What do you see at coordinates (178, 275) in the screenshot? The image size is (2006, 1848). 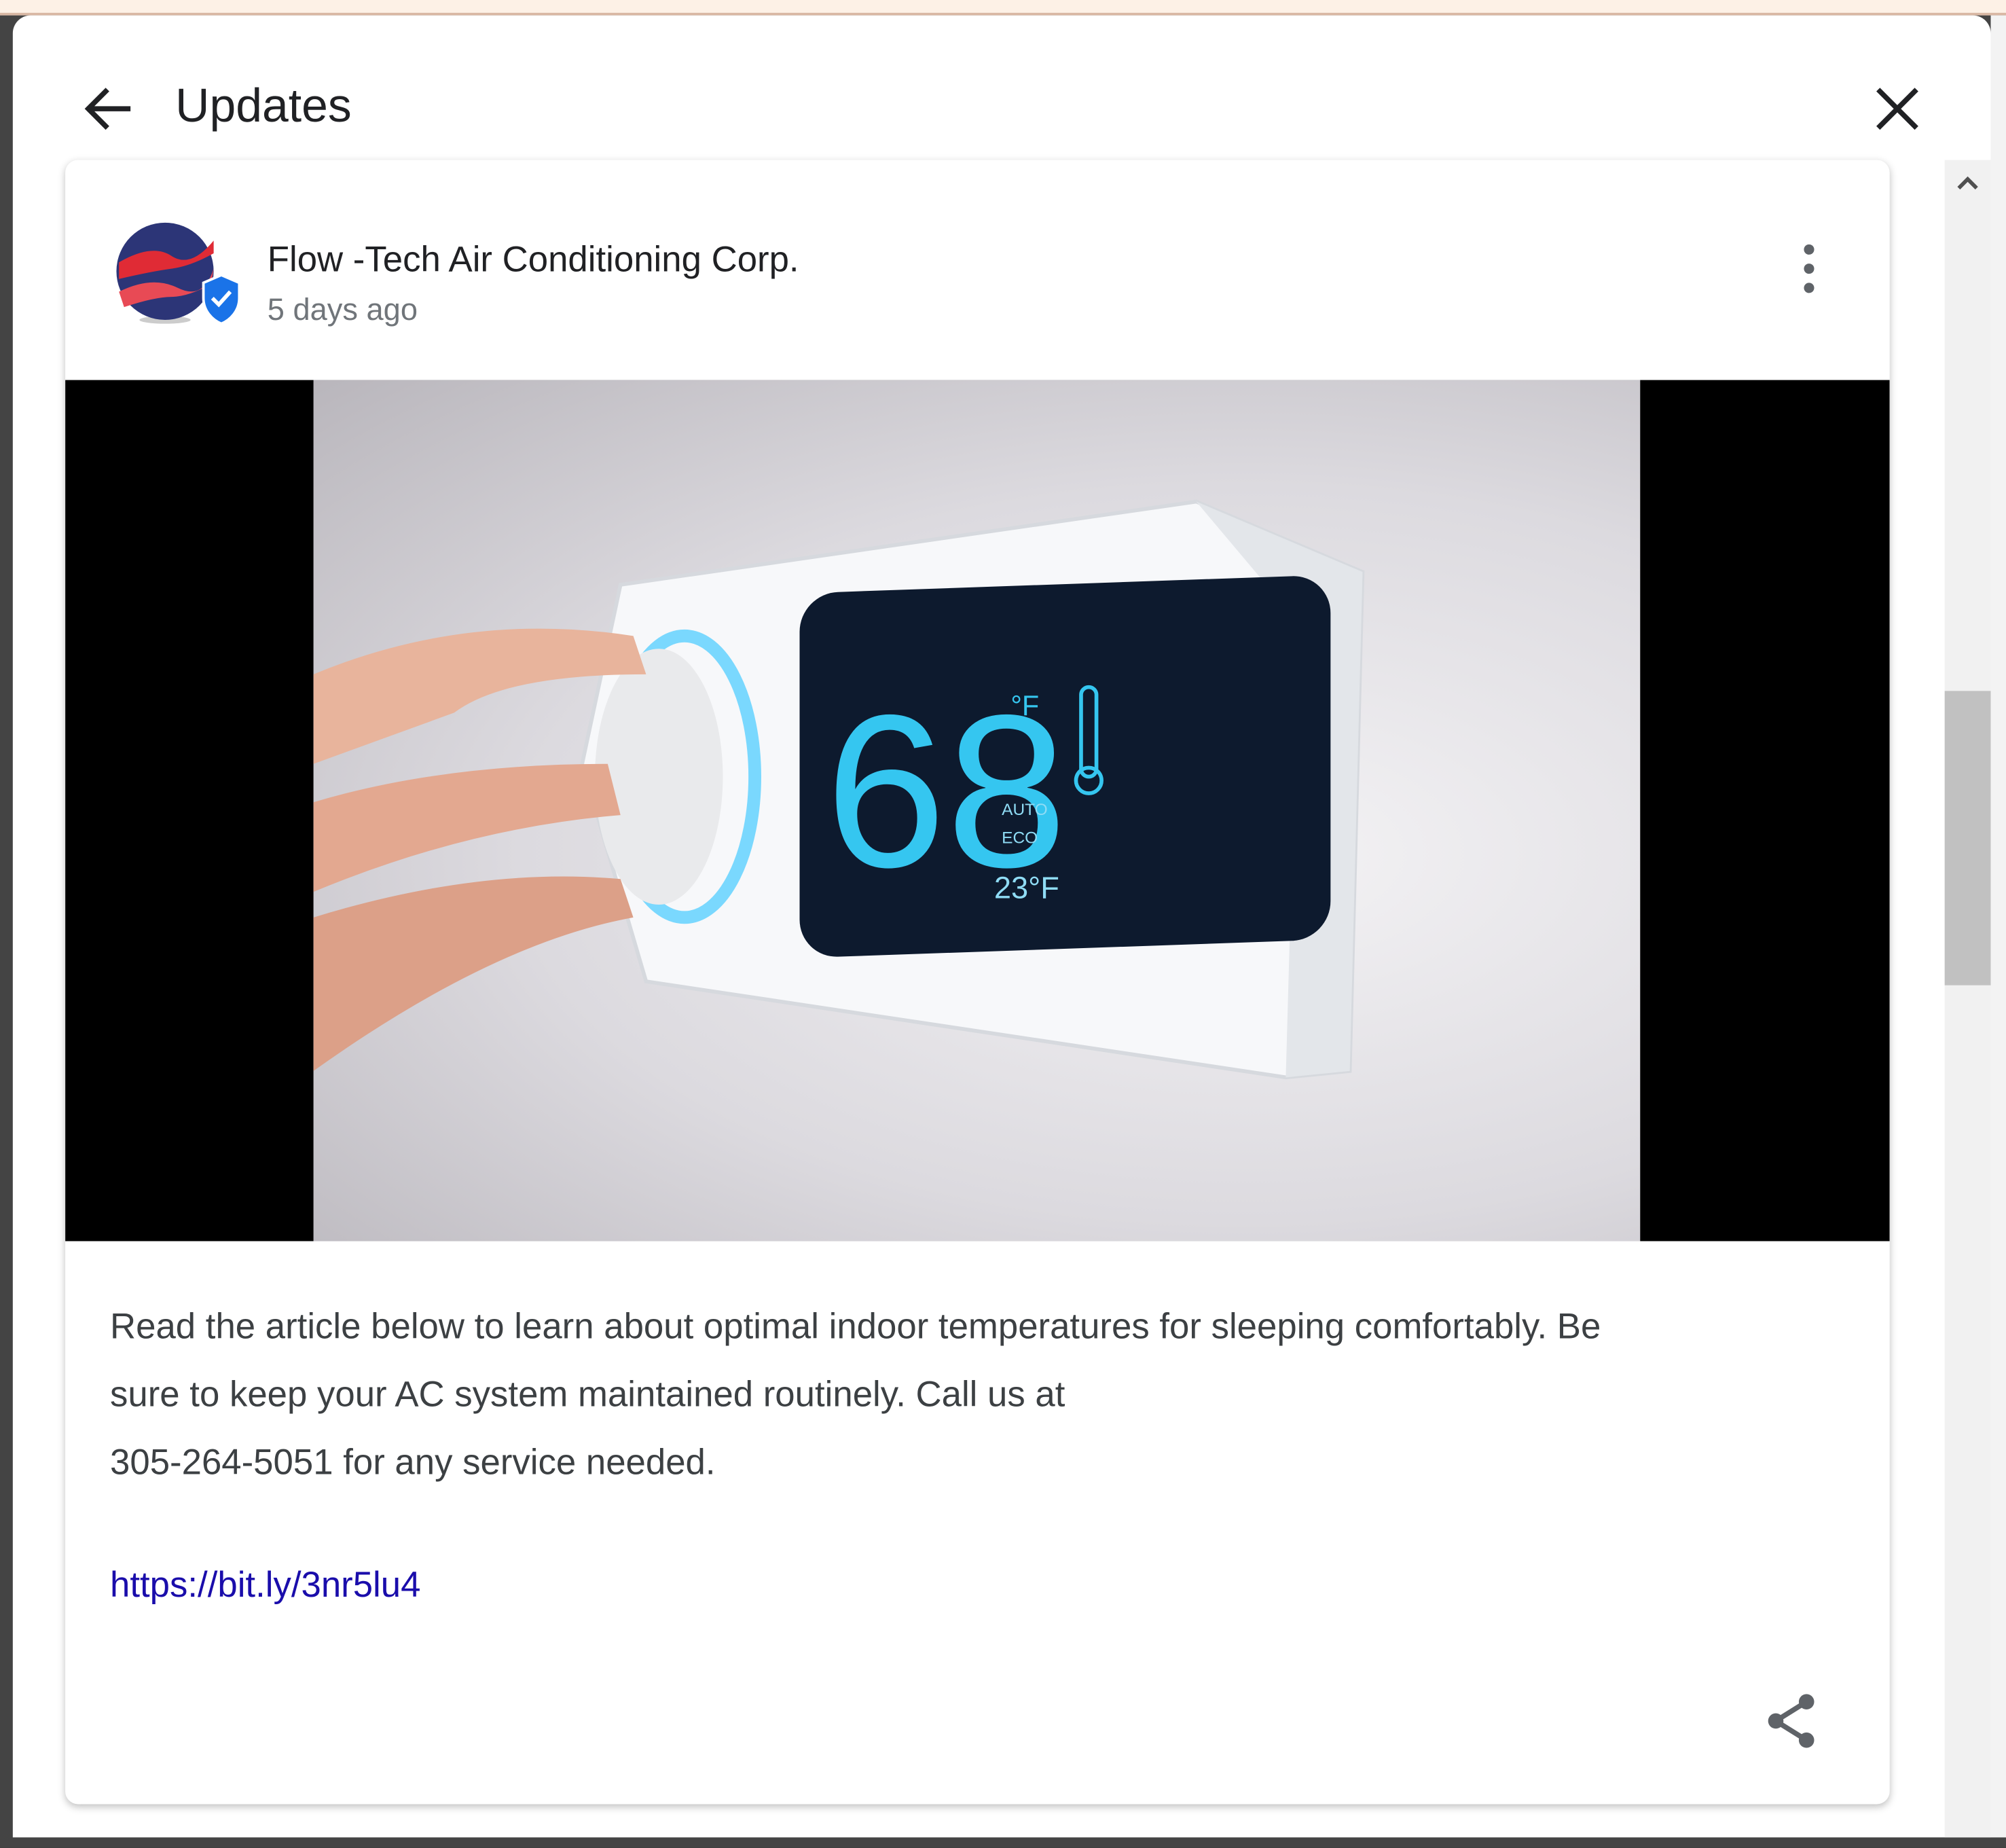 I see `business-avatar` at bounding box center [178, 275].